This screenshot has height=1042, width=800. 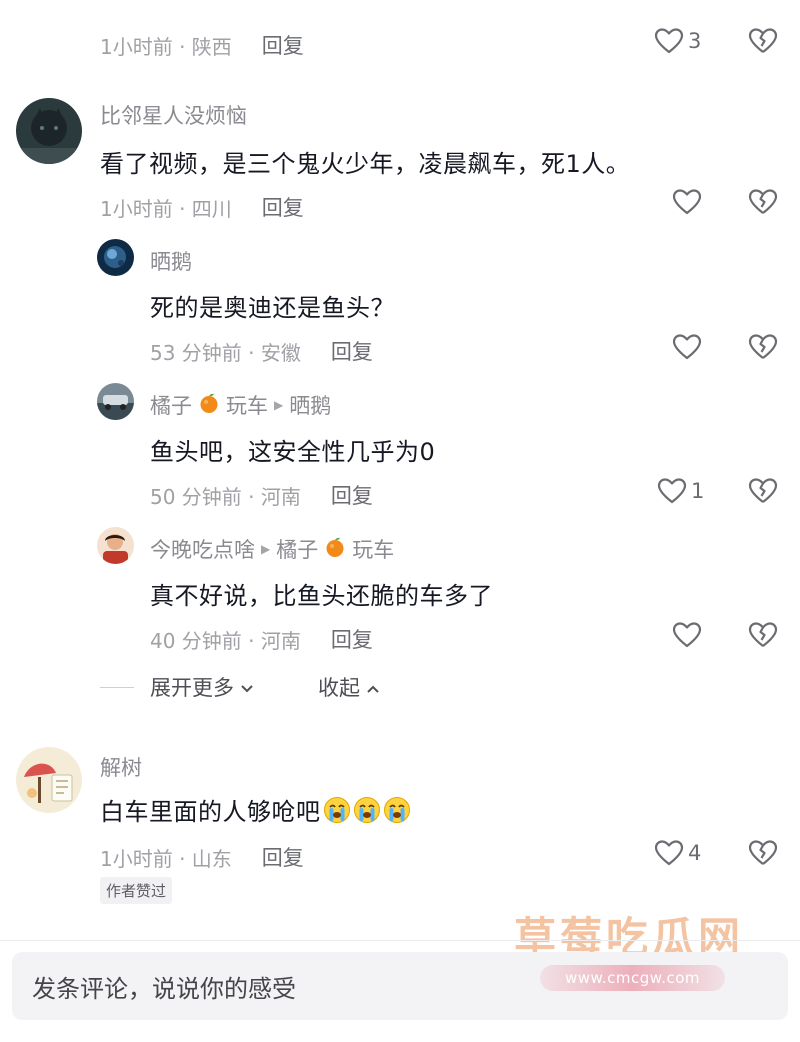 I want to click on like-button: 1, so click(x=680, y=491).